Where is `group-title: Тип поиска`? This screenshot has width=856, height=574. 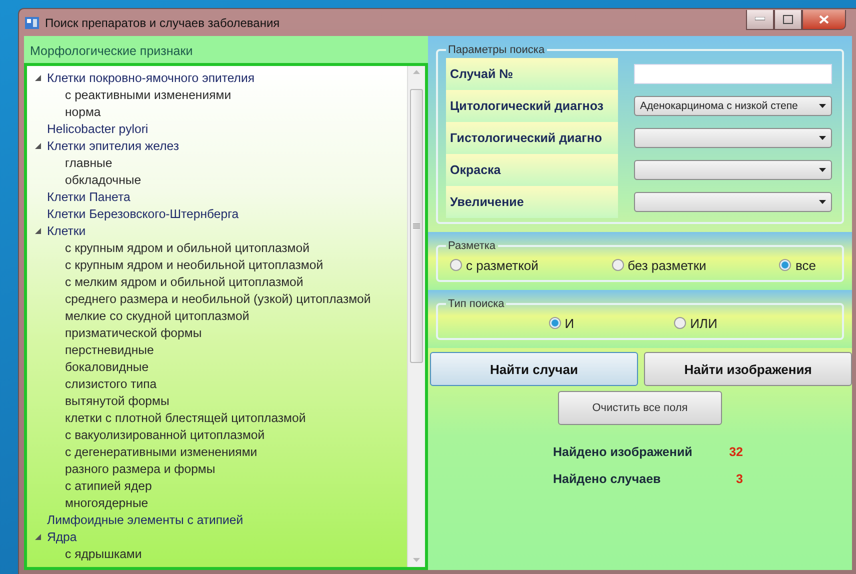
group-title: Тип поиска is located at coordinates (476, 304).